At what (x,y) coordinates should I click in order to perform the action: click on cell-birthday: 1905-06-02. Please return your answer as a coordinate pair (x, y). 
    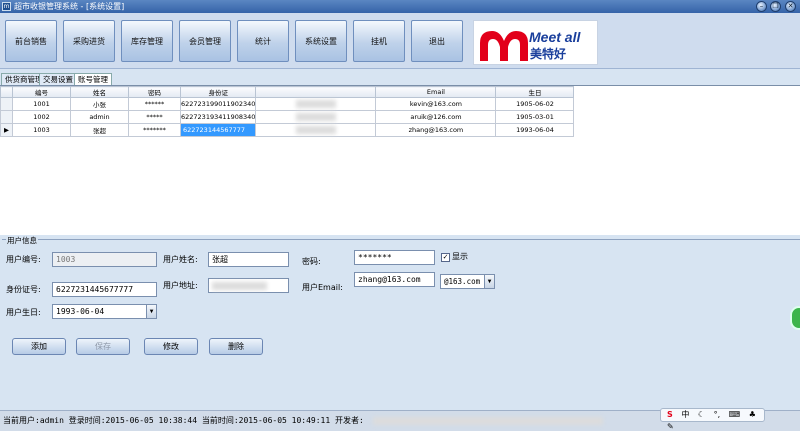
    Looking at the image, I should click on (535, 104).